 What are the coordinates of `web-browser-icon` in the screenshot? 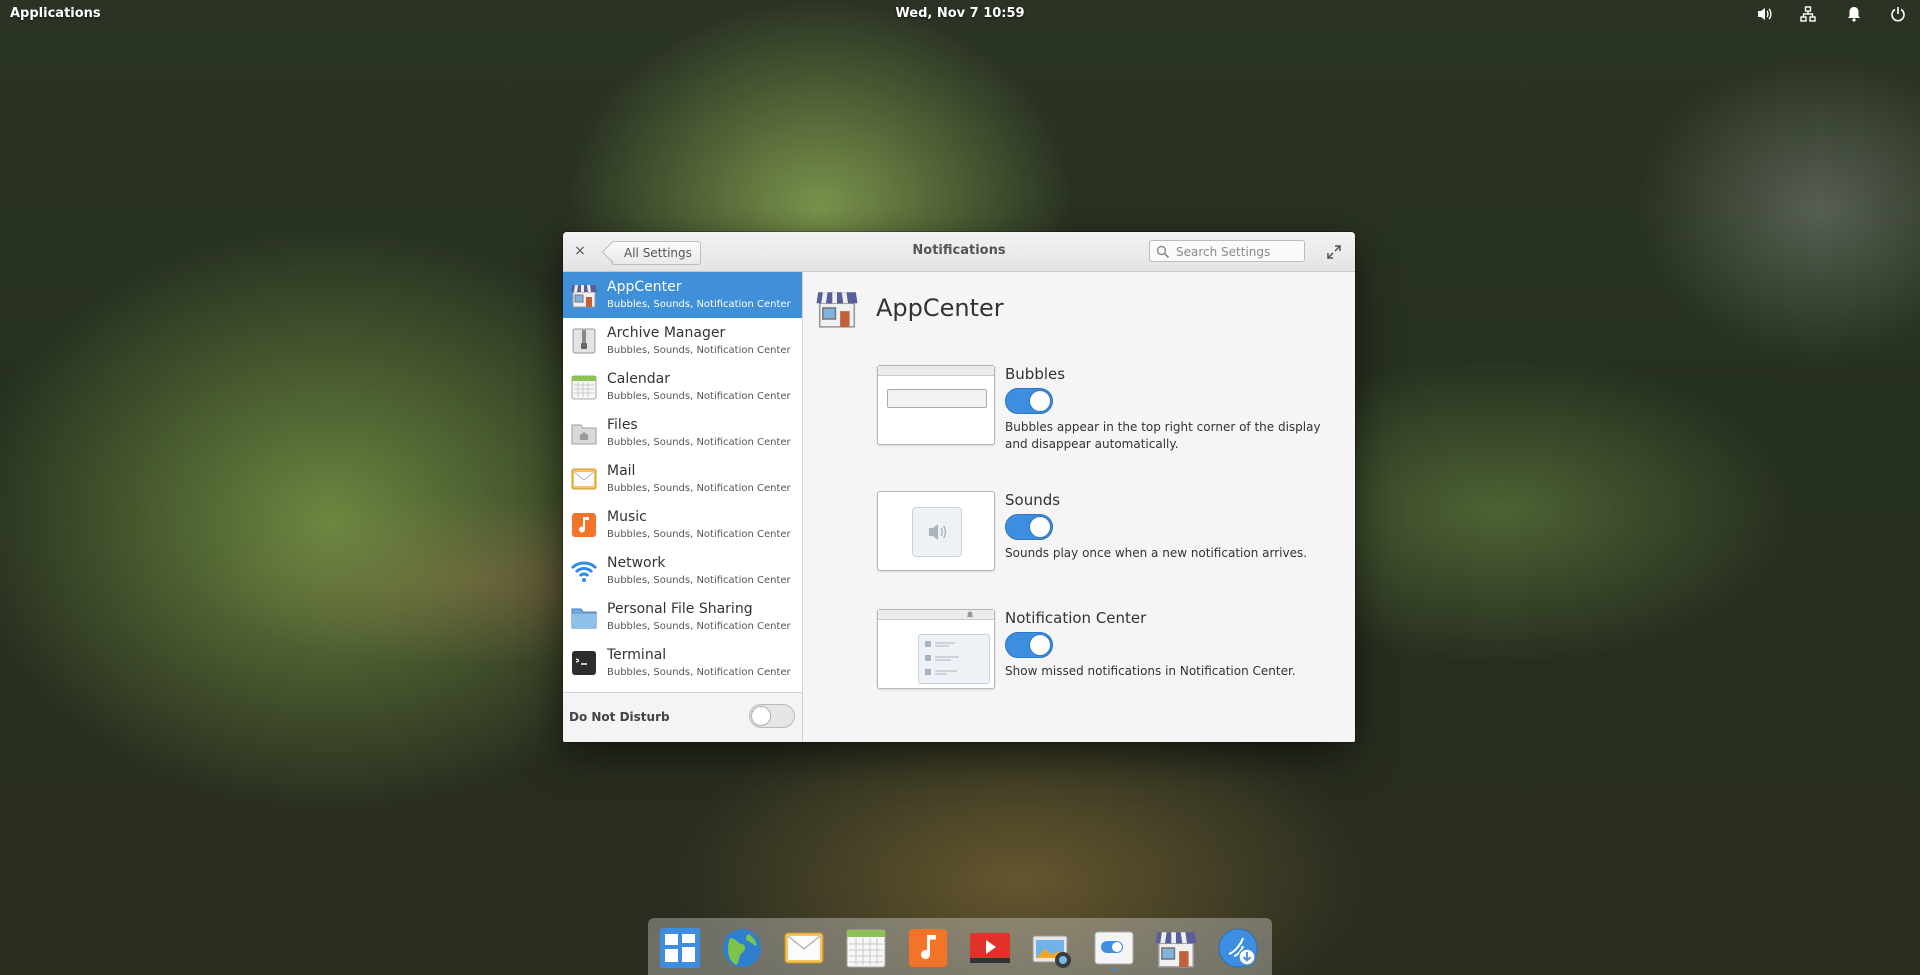 It's located at (742, 948).